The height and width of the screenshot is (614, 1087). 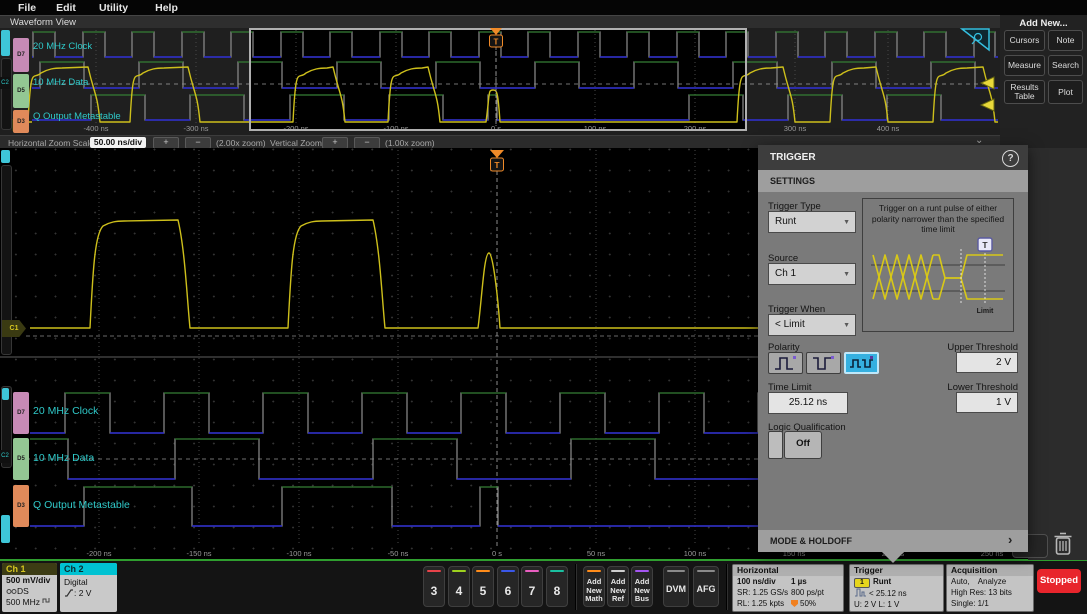 I want to click on negative-runt-icon, so click(x=823, y=363).